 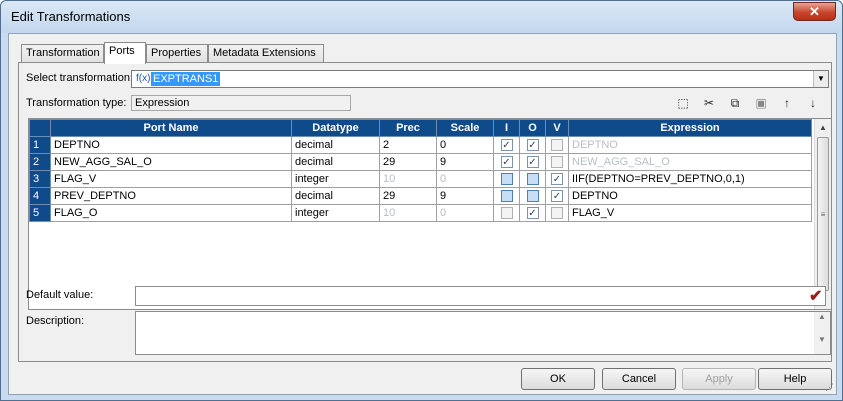 What do you see at coordinates (820, 79) in the screenshot?
I see `chevron-down-icon: ▼` at bounding box center [820, 79].